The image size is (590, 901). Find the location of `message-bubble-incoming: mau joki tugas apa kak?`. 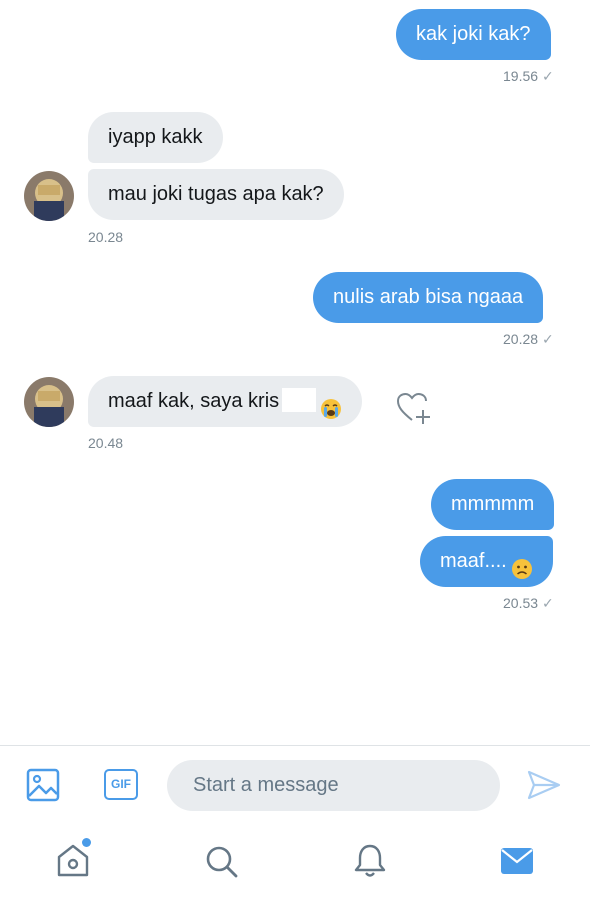

message-bubble-incoming: mau joki tugas apa kak? is located at coordinates (216, 194).